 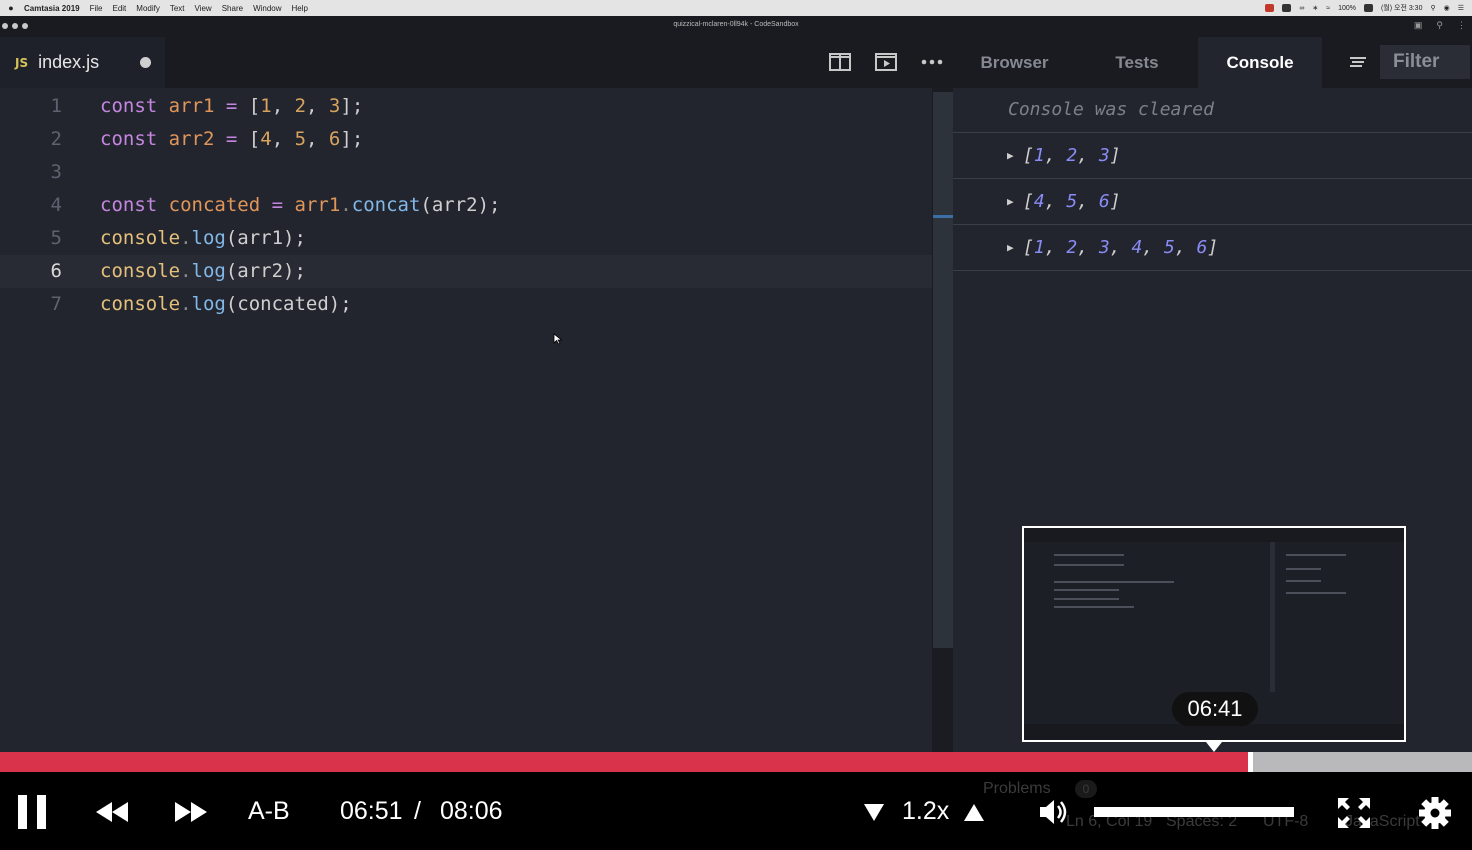 I want to click on fullscreen-button, so click(x=1354, y=813).